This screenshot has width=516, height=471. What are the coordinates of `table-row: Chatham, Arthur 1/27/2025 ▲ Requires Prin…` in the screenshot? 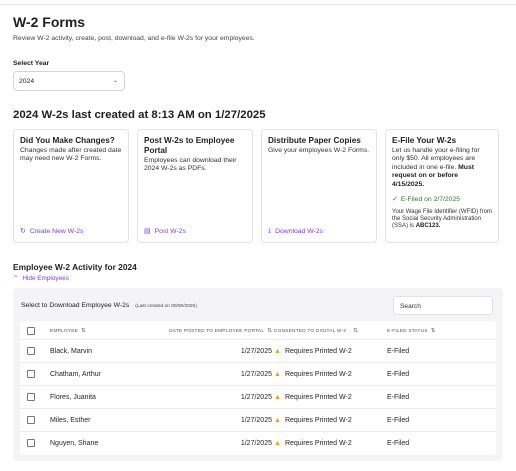 It's located at (258, 374).